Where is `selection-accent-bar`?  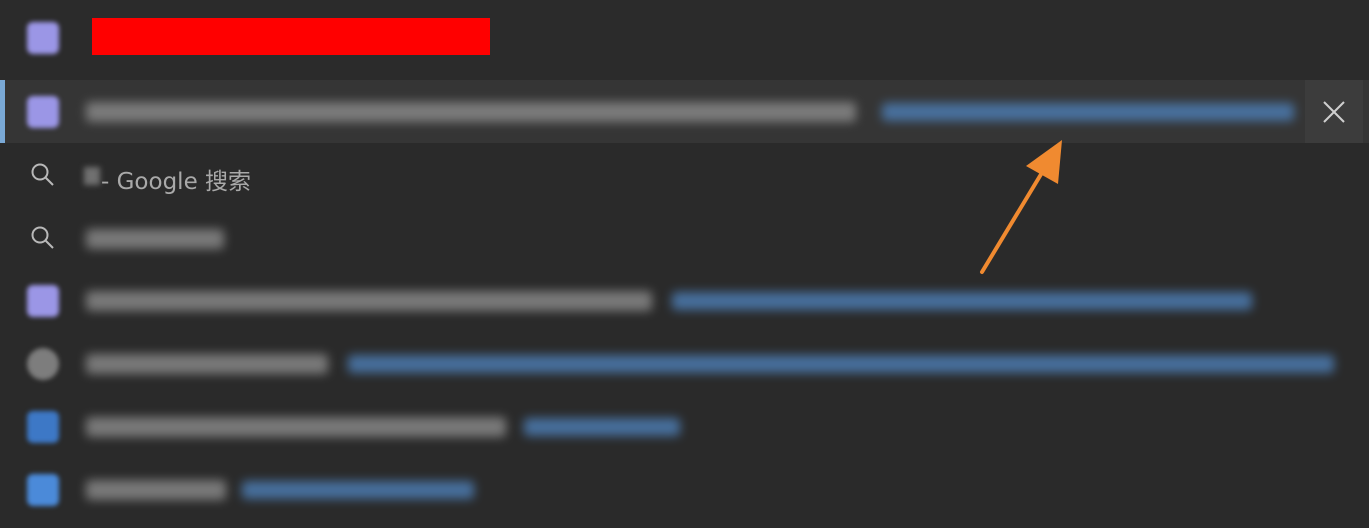
selection-accent-bar is located at coordinates (2, 111).